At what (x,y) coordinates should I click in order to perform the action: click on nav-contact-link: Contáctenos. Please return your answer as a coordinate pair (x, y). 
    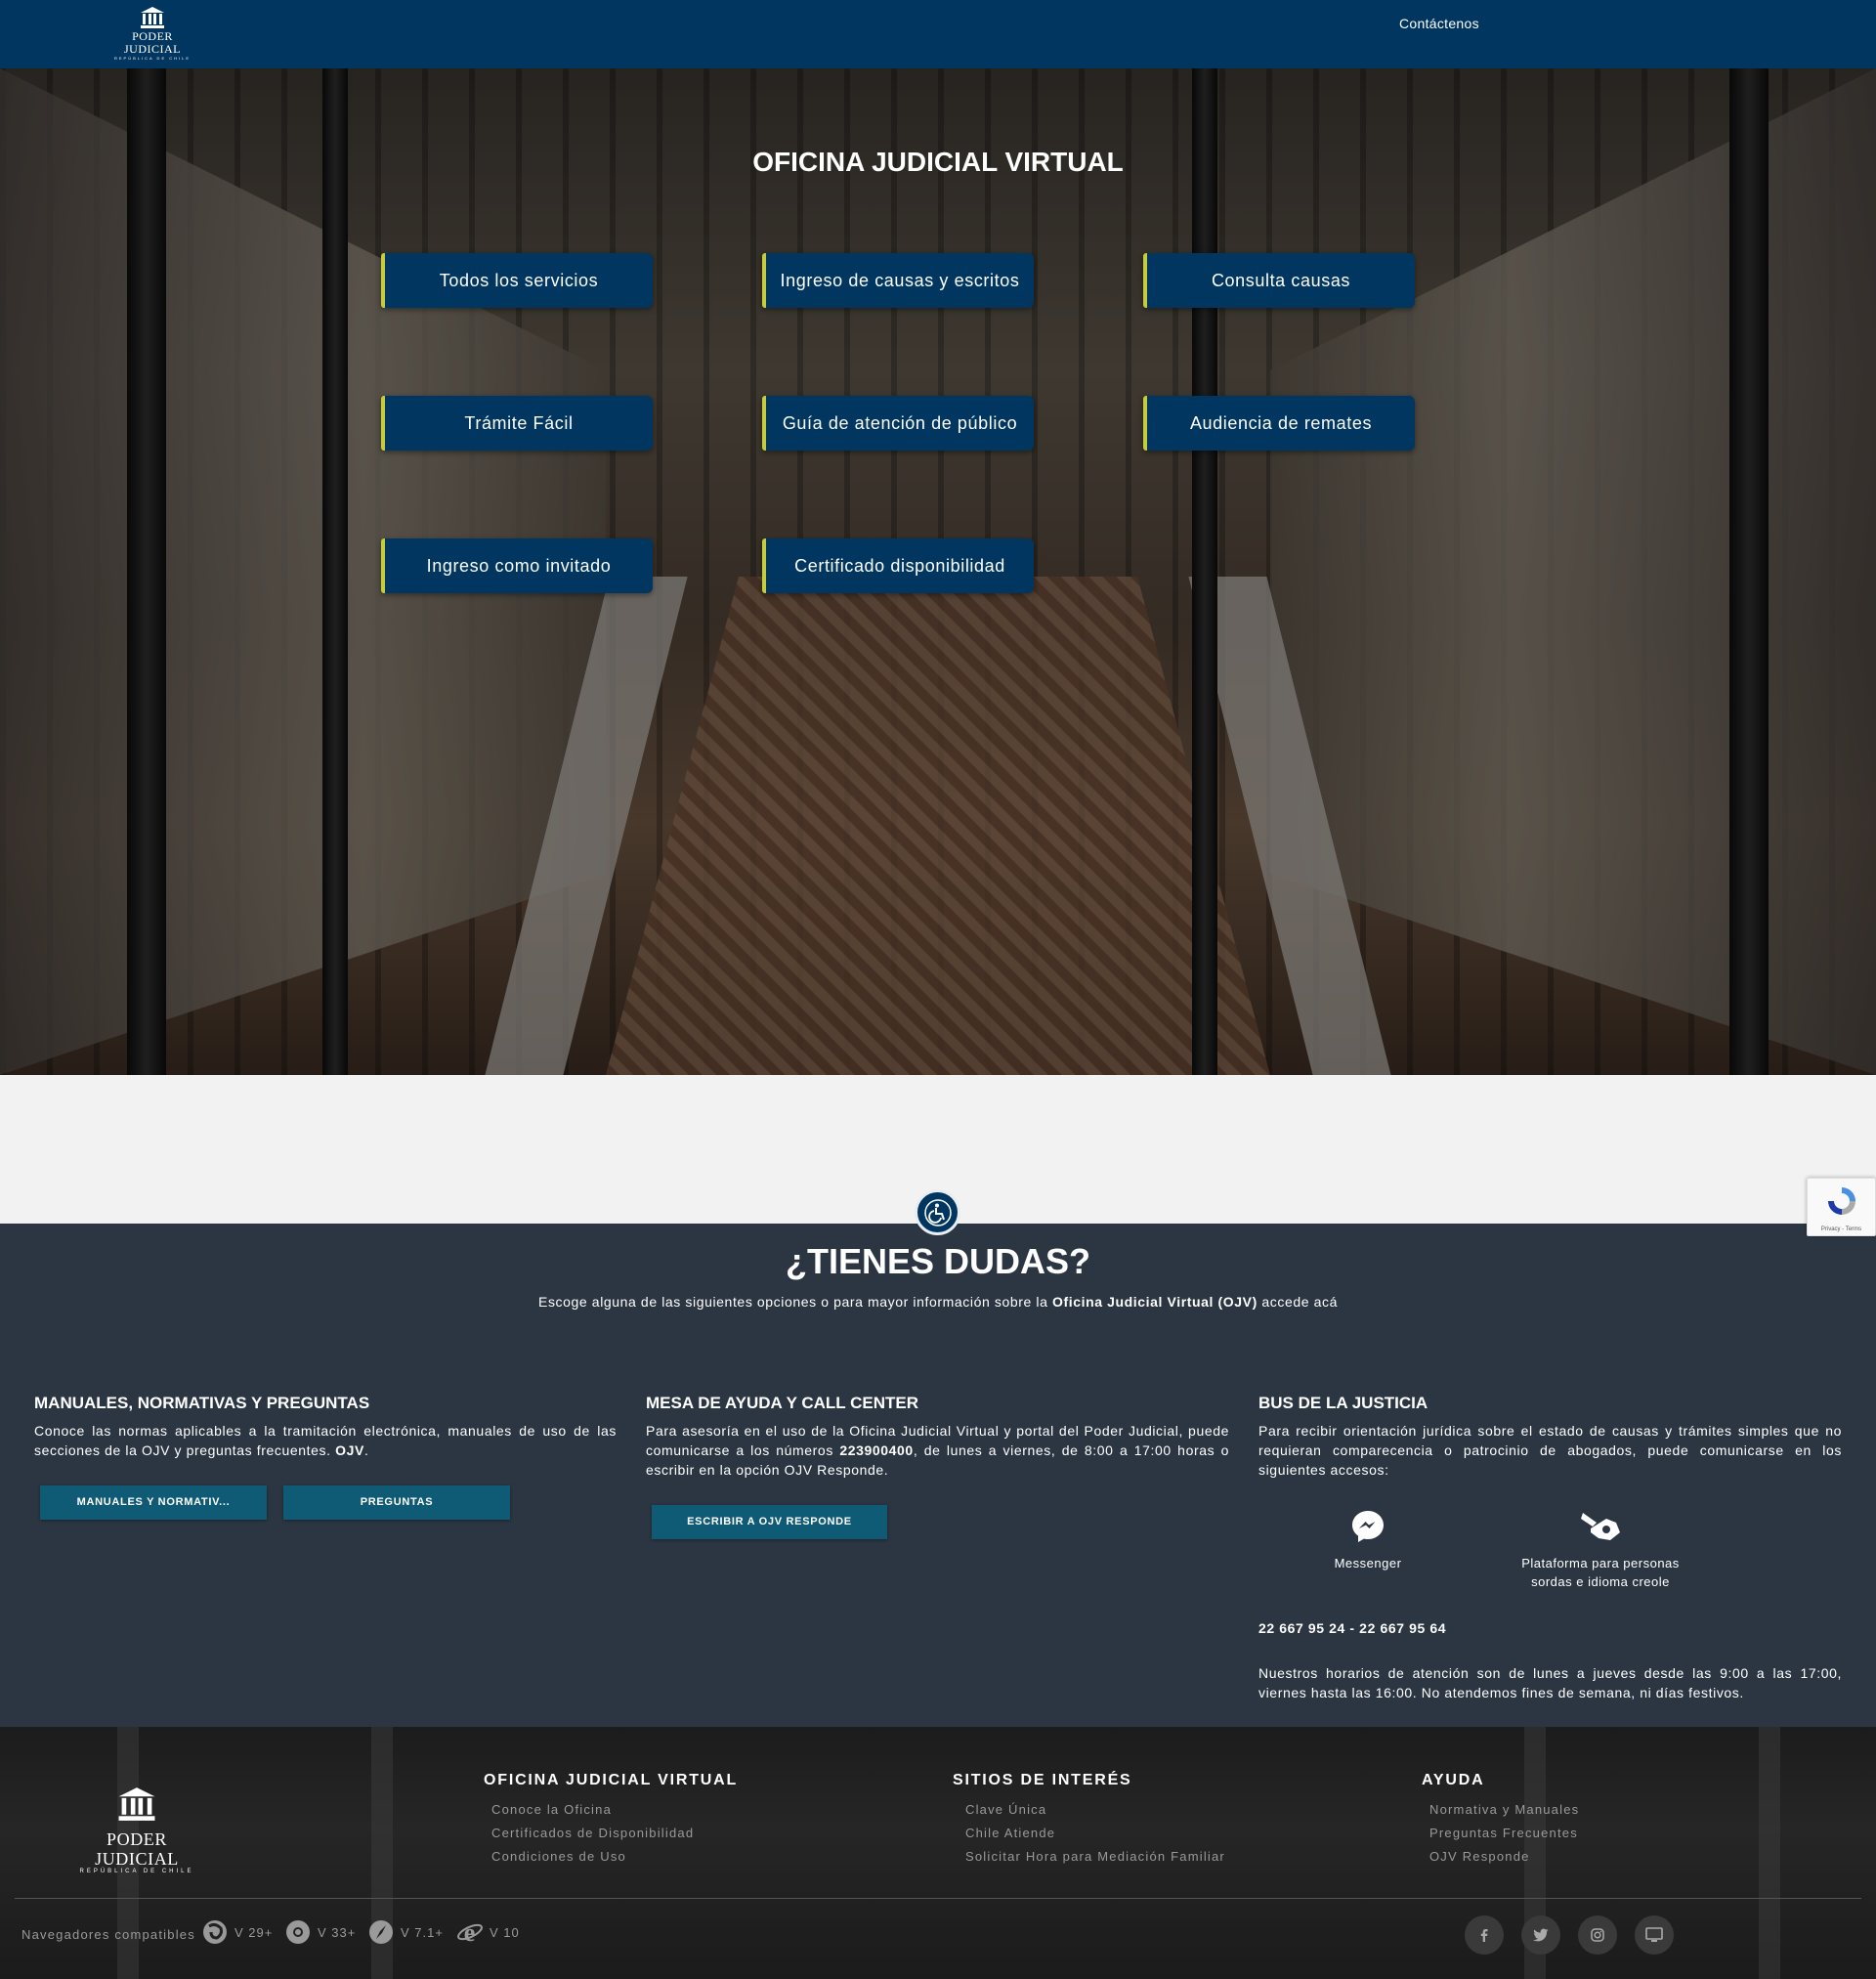
    Looking at the image, I should click on (1439, 23).